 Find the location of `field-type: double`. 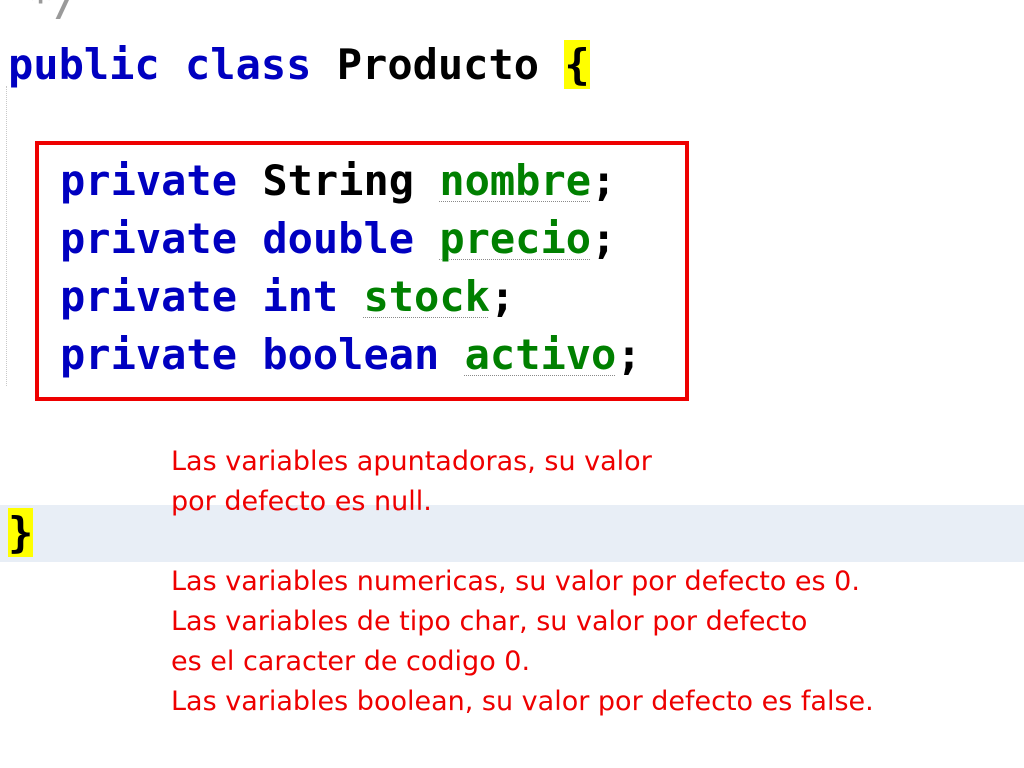

field-type: double is located at coordinates (338, 238).